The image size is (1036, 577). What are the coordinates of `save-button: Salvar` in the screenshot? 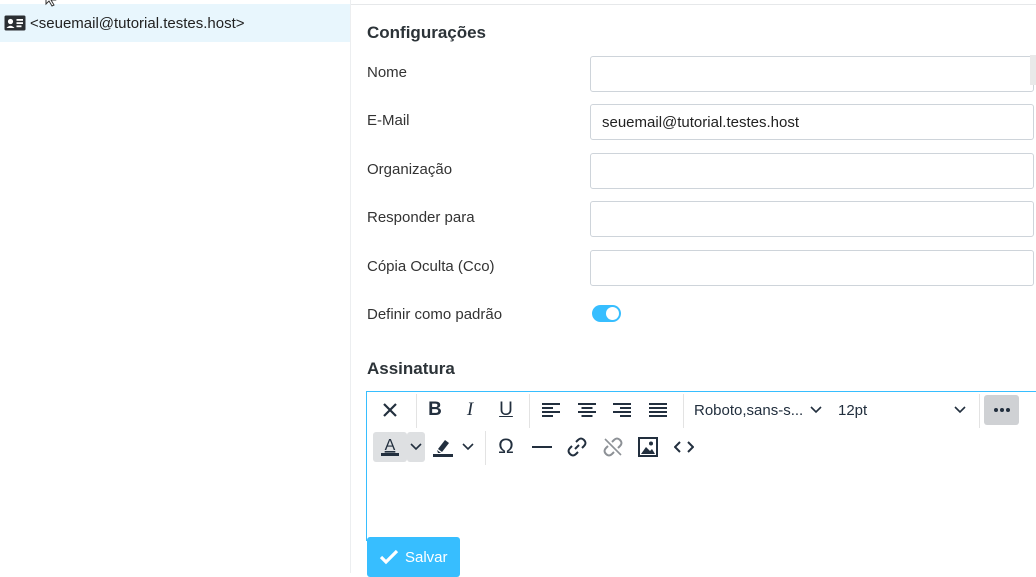 It's located at (413, 557).